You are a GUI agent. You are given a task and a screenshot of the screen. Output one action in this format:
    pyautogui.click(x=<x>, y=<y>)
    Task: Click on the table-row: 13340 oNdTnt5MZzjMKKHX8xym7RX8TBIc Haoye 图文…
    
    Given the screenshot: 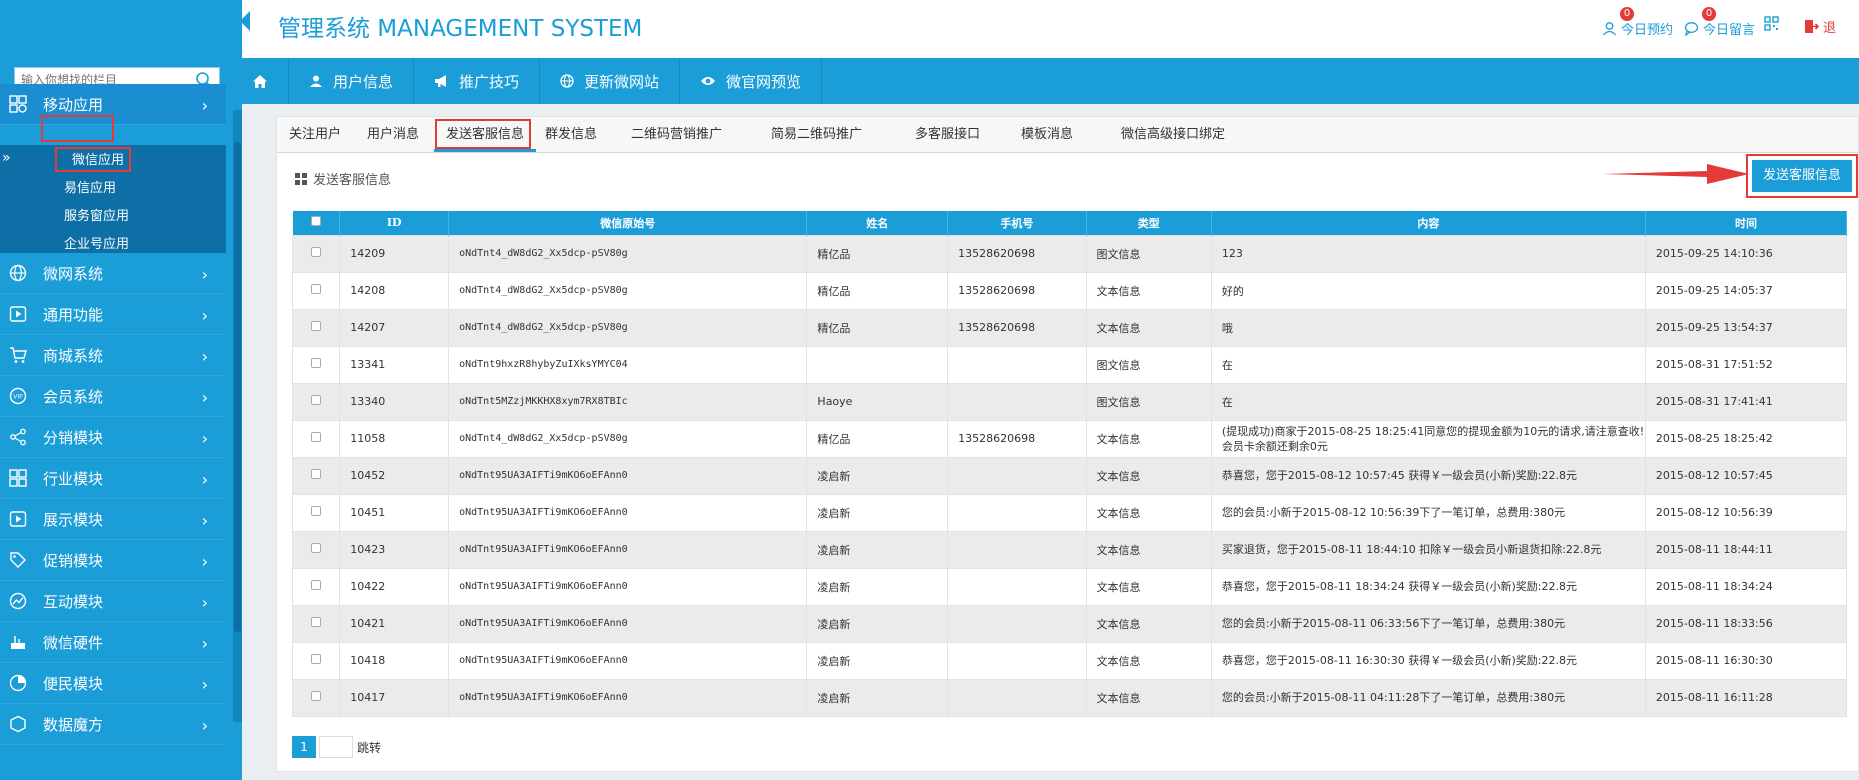 What is the action you would take?
    pyautogui.click(x=1069, y=401)
    